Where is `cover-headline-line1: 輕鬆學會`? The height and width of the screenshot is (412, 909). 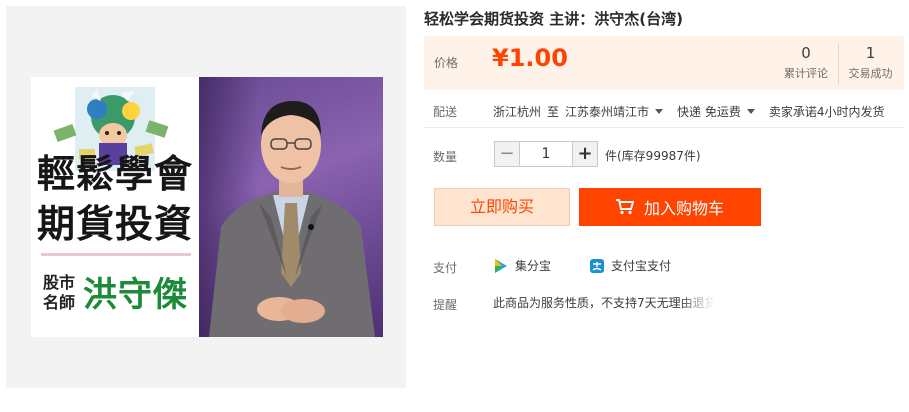
cover-headline-line1: 輕鬆學會 is located at coordinates (114, 173).